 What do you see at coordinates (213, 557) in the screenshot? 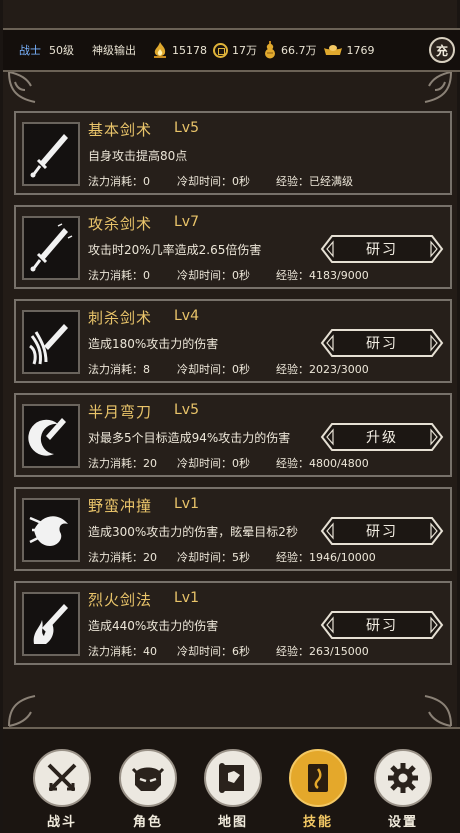
I see `skill-cooldown: 冷却时间：5秒` at bounding box center [213, 557].